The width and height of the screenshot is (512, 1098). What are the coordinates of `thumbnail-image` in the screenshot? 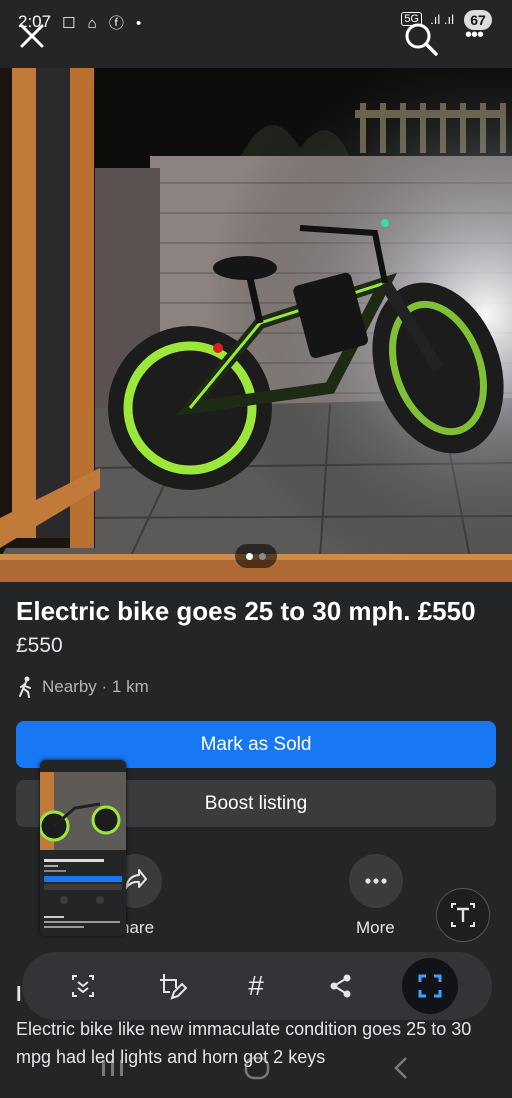 It's located at (83, 848).